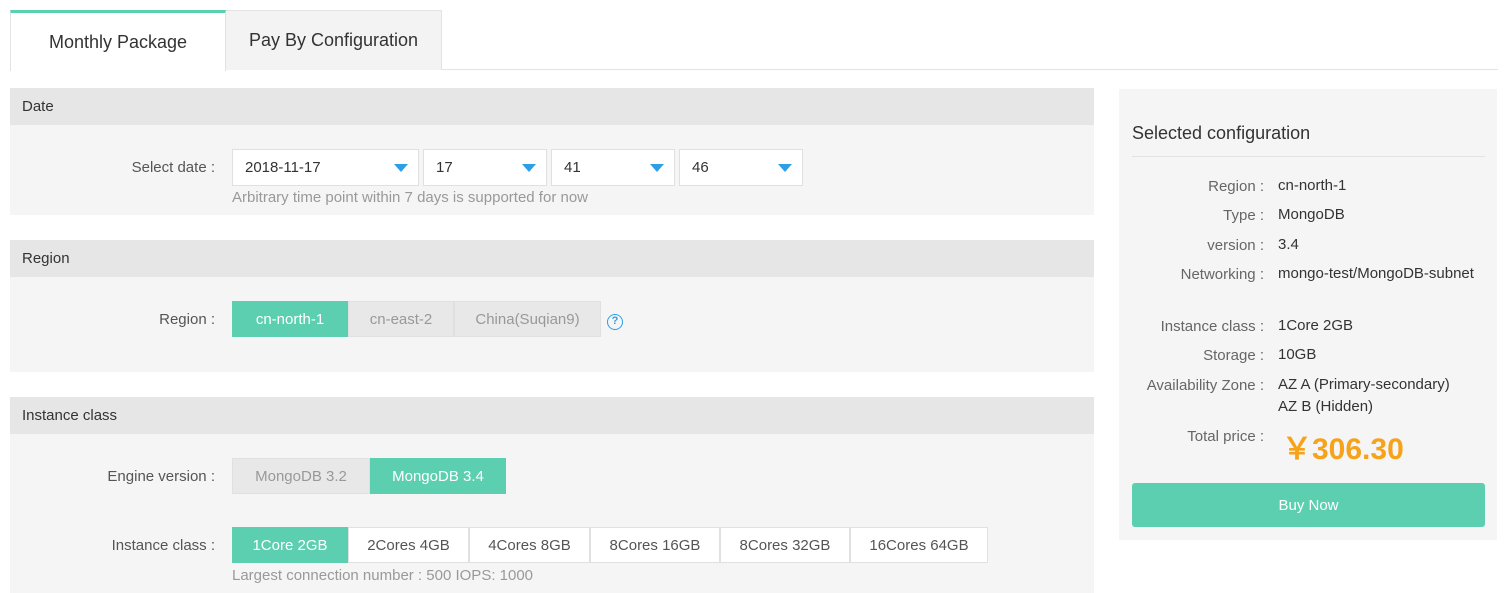 This screenshot has height=593, width=1508. What do you see at coordinates (1233, 355) in the screenshot?
I see `summary-storage-label: Storage :` at bounding box center [1233, 355].